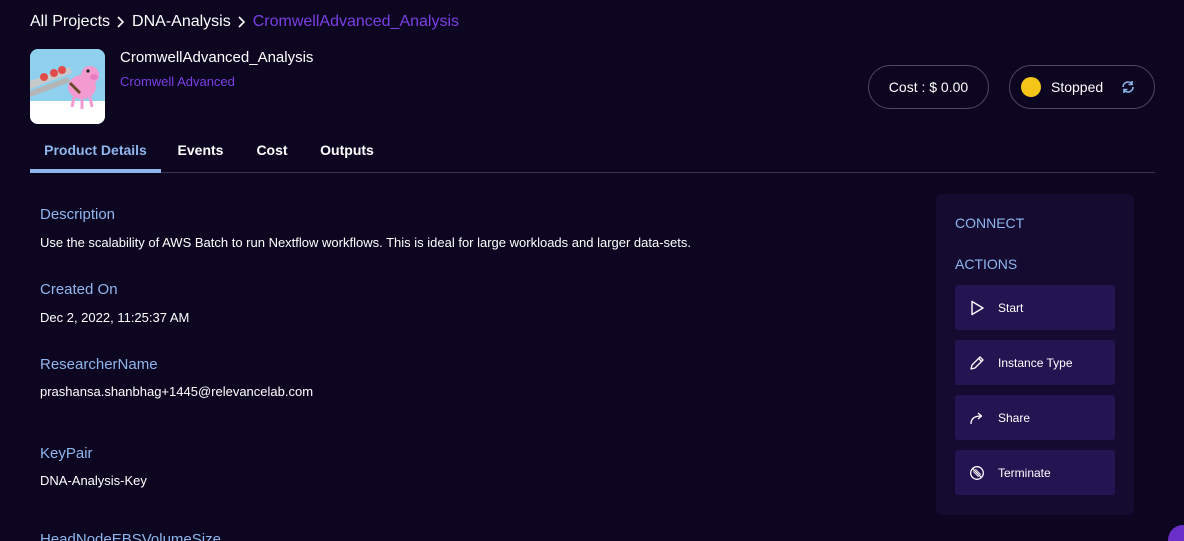  I want to click on tab-product-details: Product Details, so click(95, 153).